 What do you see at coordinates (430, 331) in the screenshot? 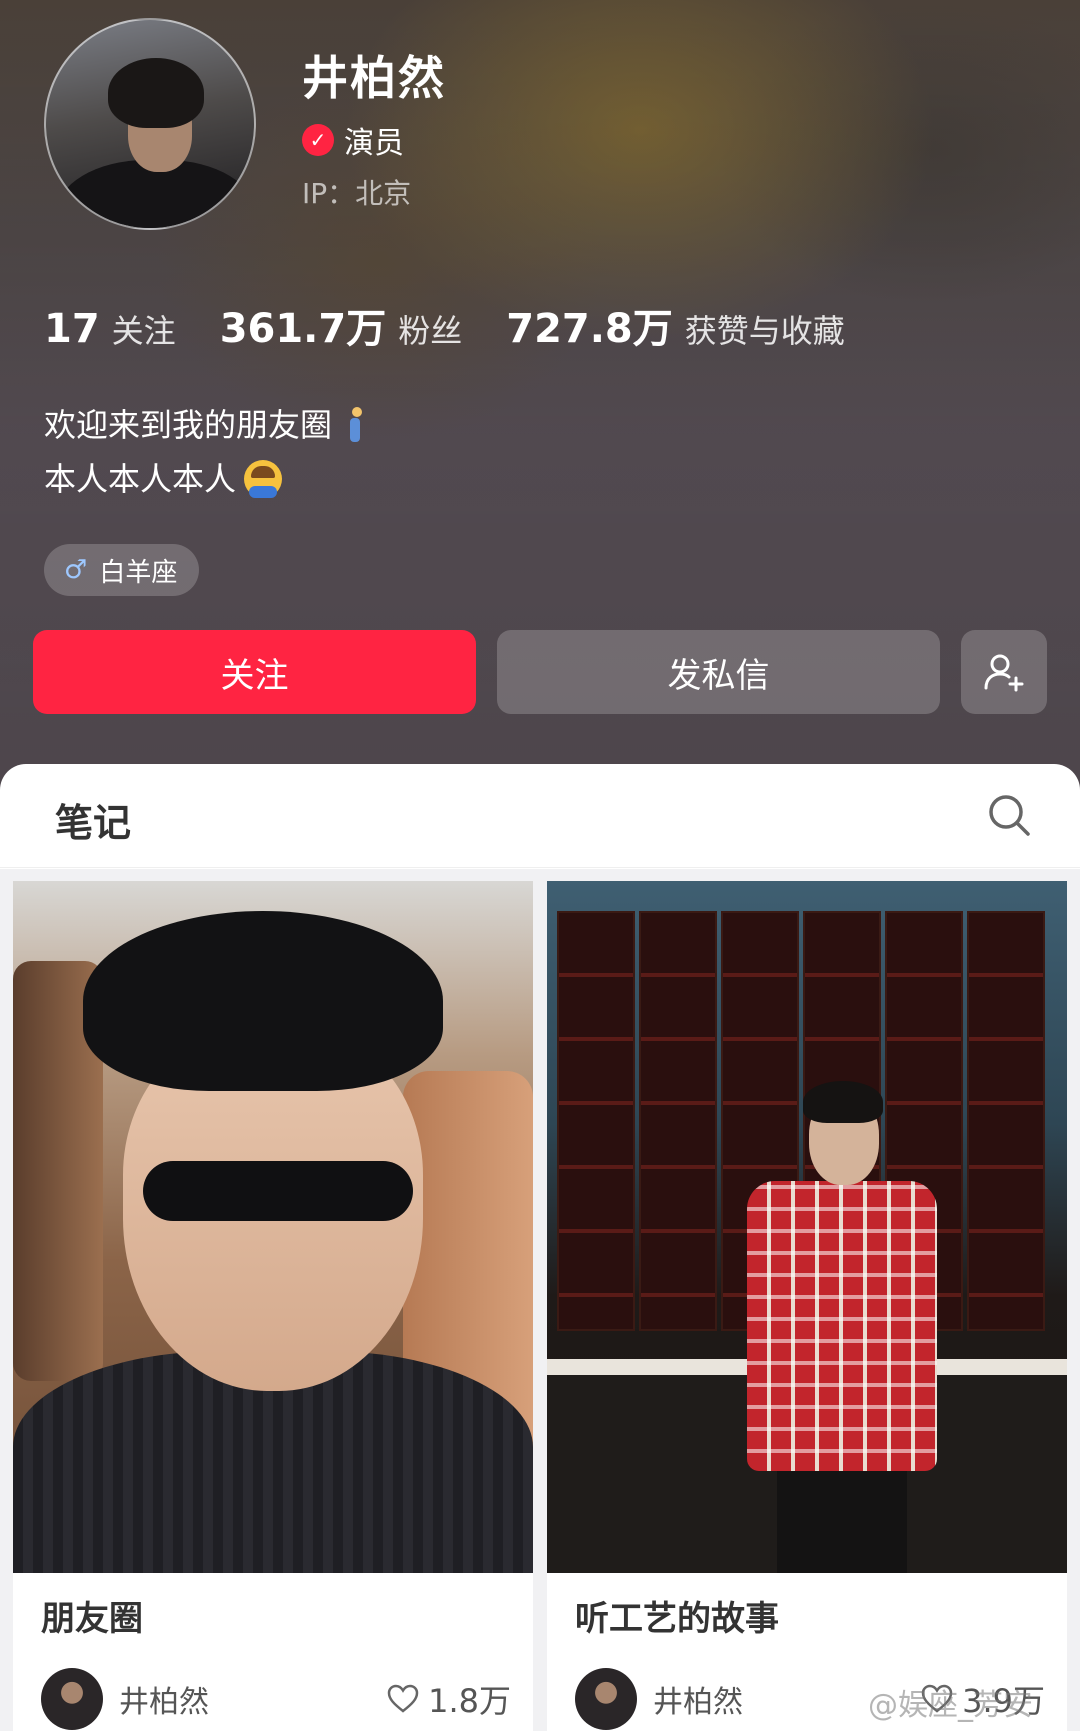
I see `stat-fans-label: 粉丝` at bounding box center [430, 331].